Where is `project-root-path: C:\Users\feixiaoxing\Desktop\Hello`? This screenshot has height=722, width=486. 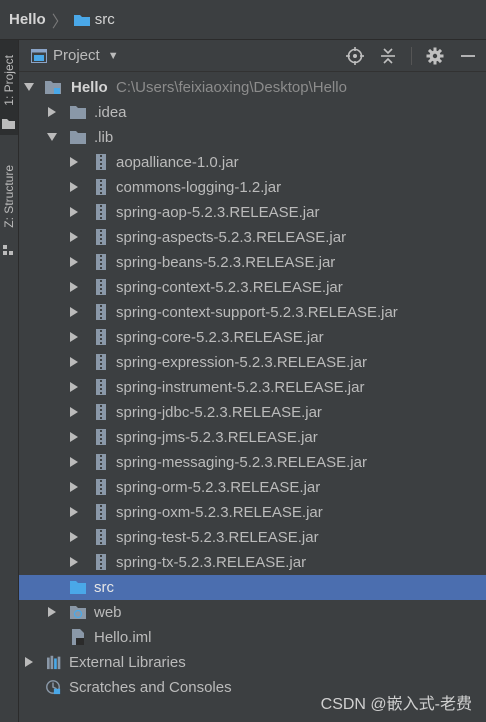 project-root-path: C:\Users\feixiaoxing\Desktop\Hello is located at coordinates (231, 87).